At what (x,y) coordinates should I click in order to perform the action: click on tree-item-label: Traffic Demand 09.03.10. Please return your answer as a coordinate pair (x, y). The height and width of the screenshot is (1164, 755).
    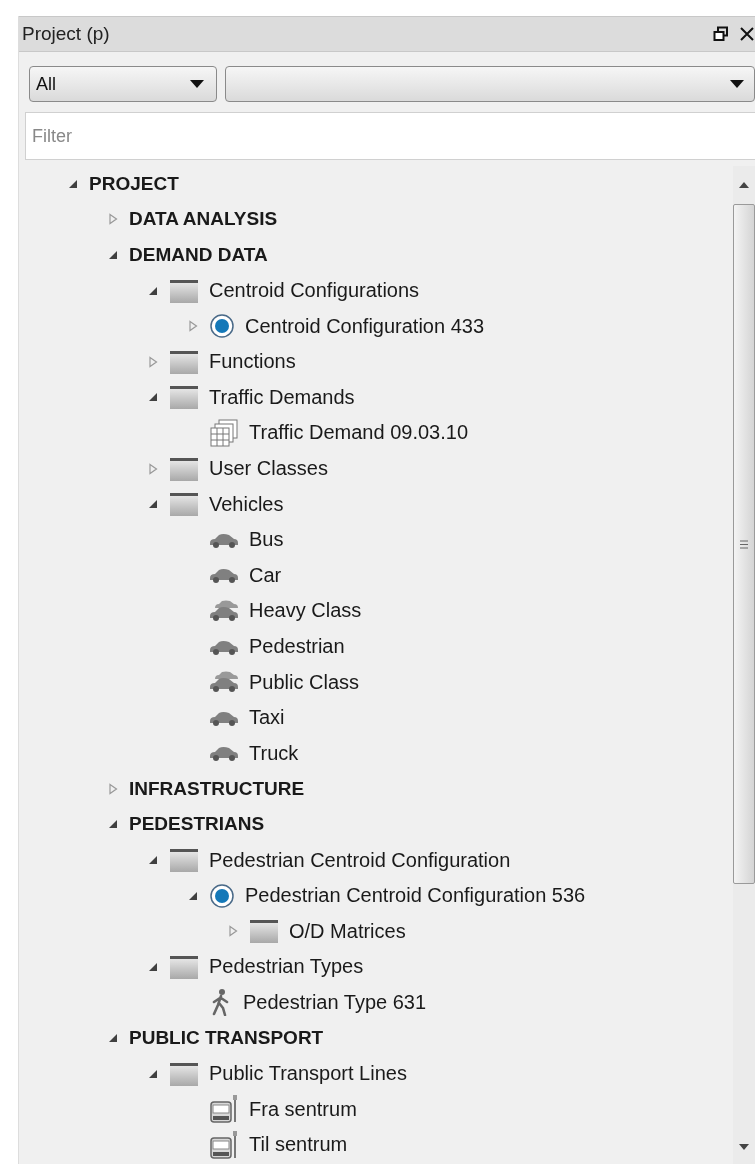
    Looking at the image, I should click on (358, 433).